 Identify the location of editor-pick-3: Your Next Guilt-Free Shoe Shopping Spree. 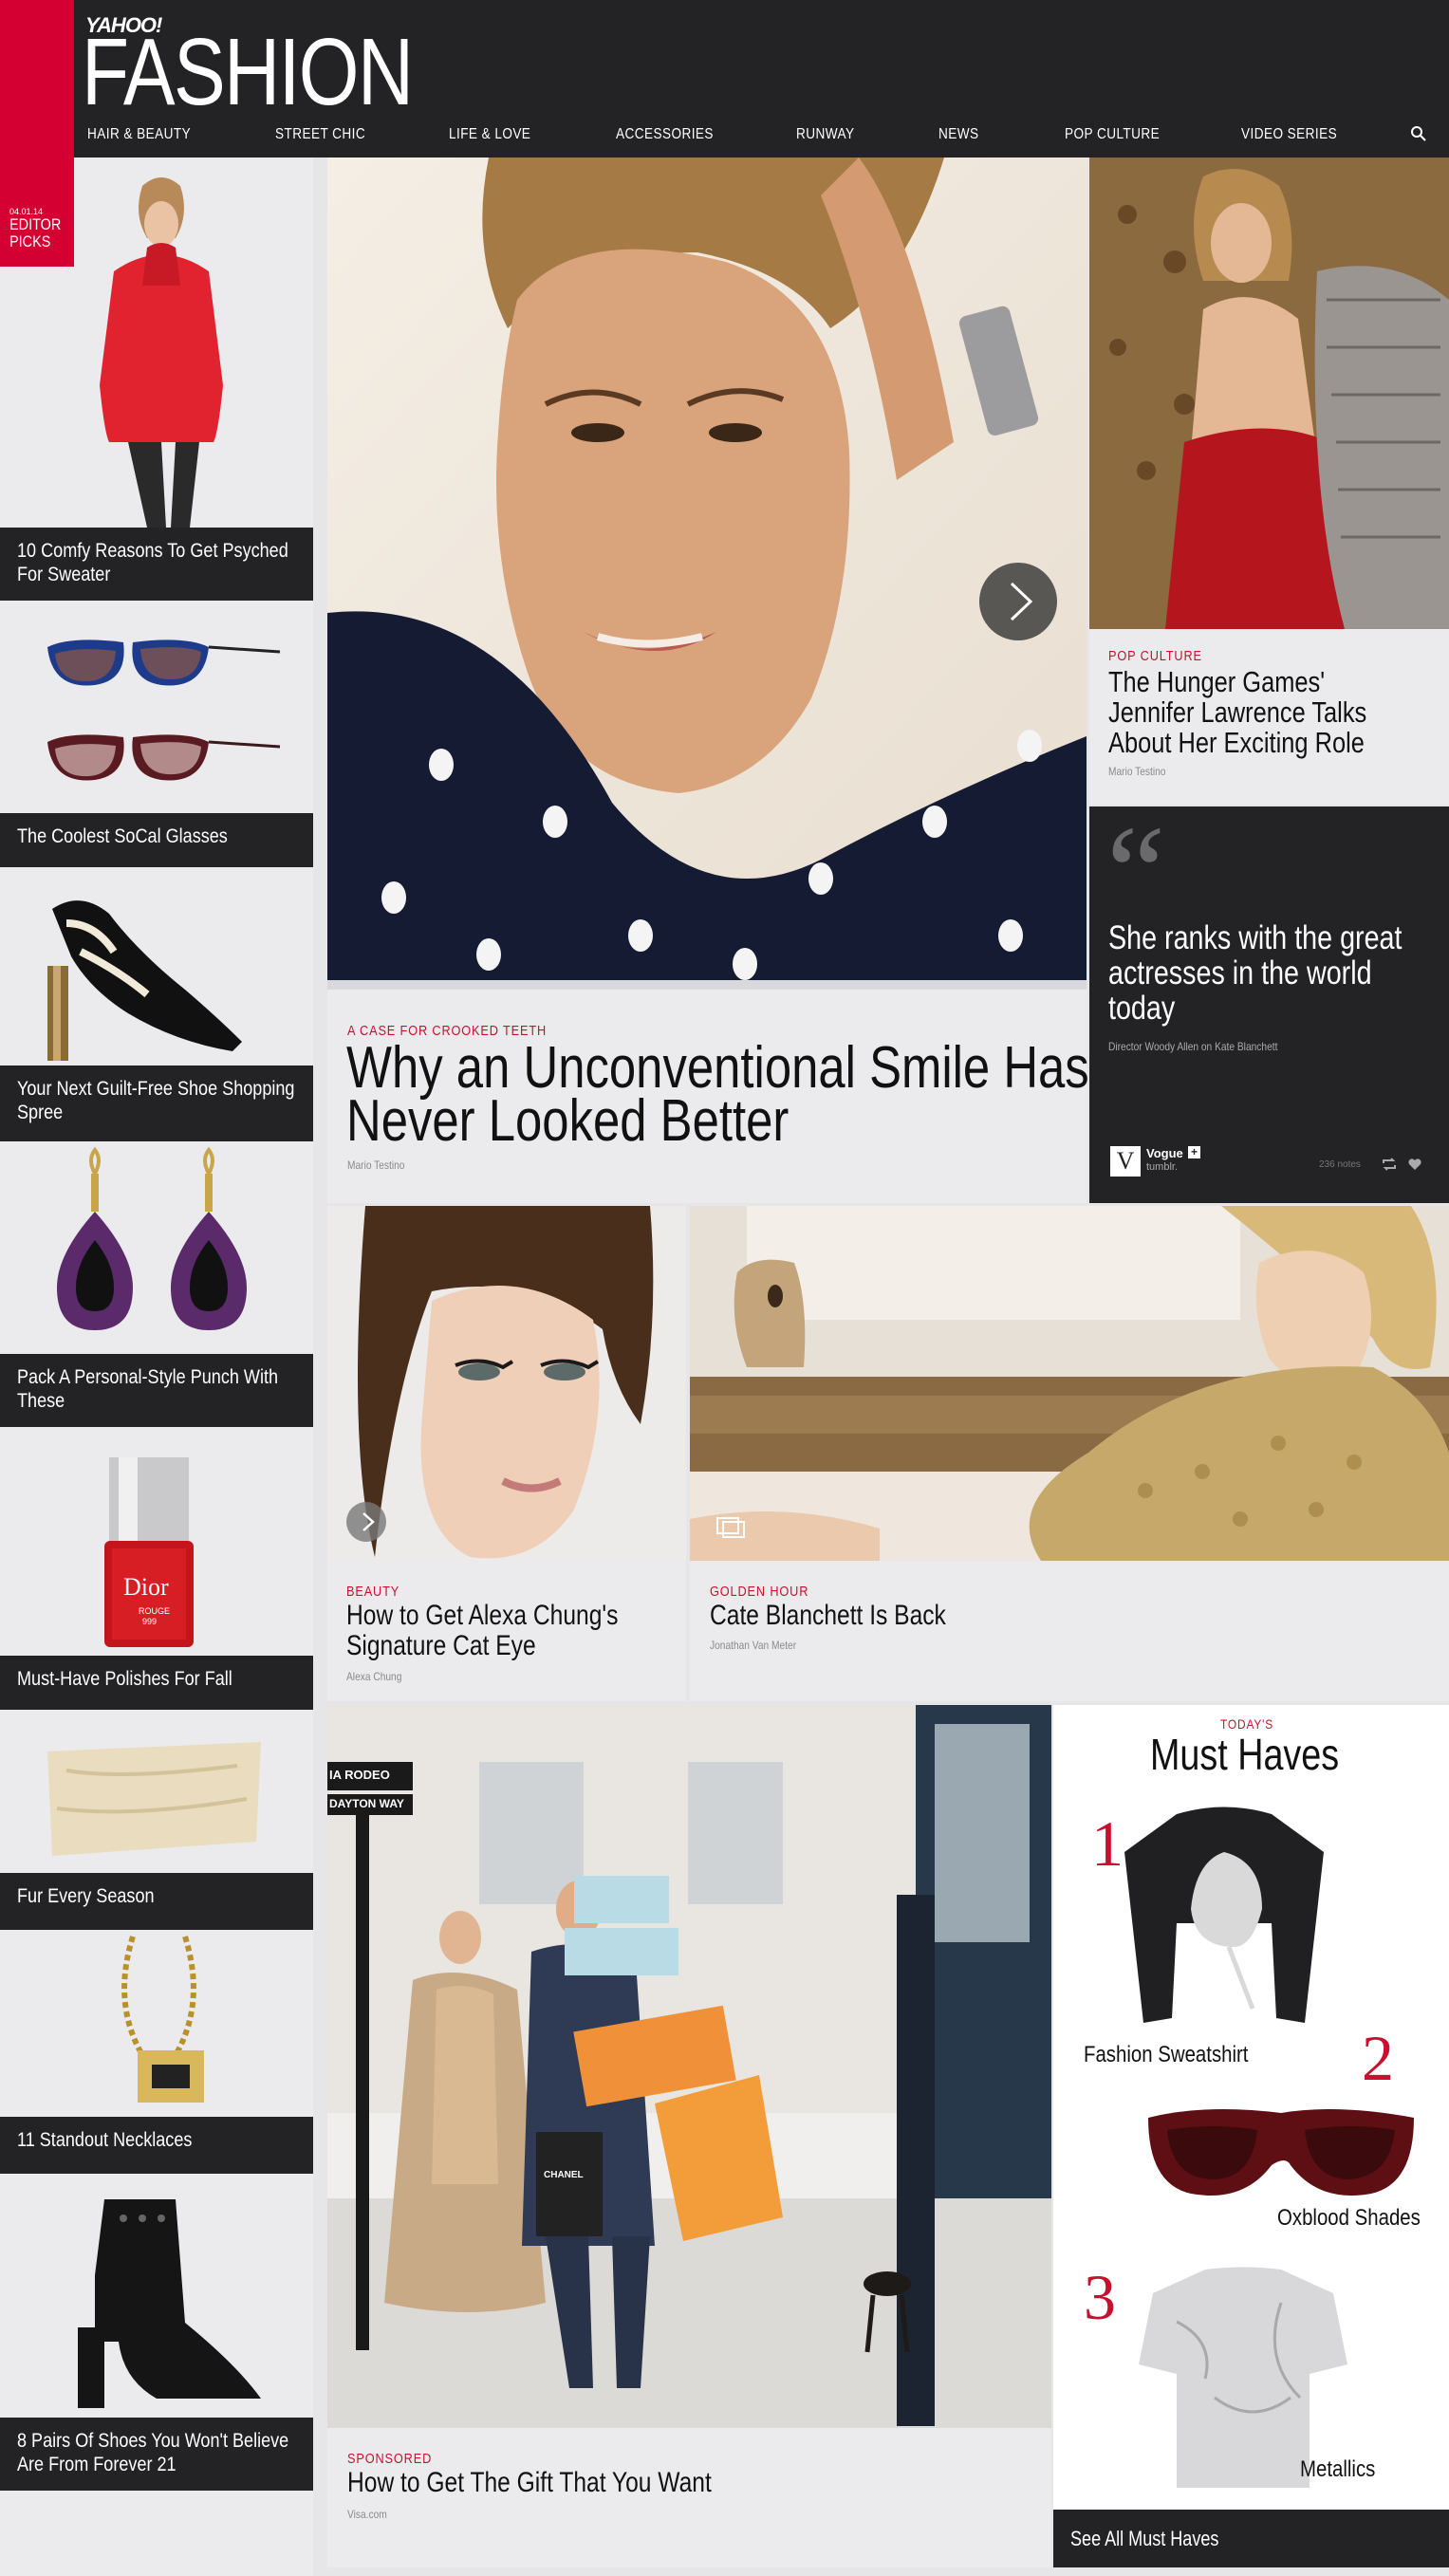
(156, 1103).